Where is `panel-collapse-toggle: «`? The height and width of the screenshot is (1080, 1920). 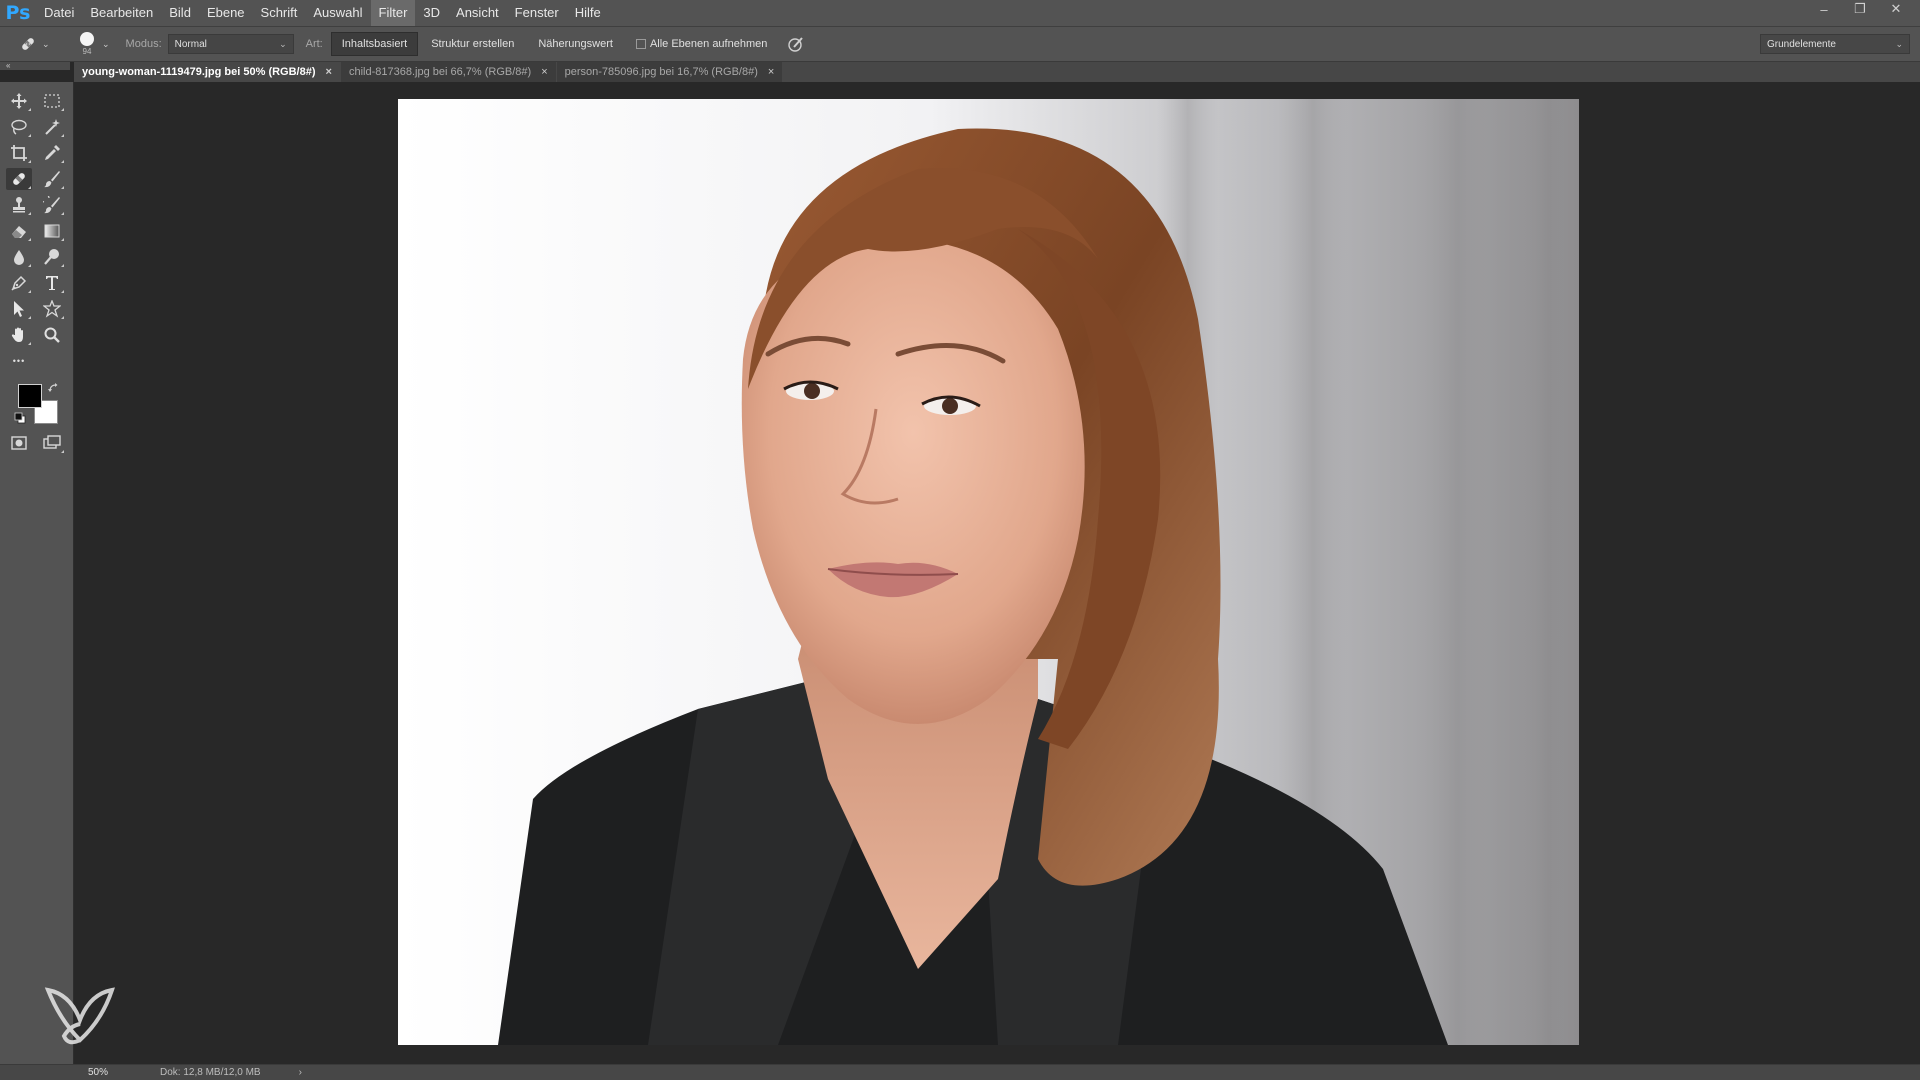 panel-collapse-toggle: « is located at coordinates (35, 66).